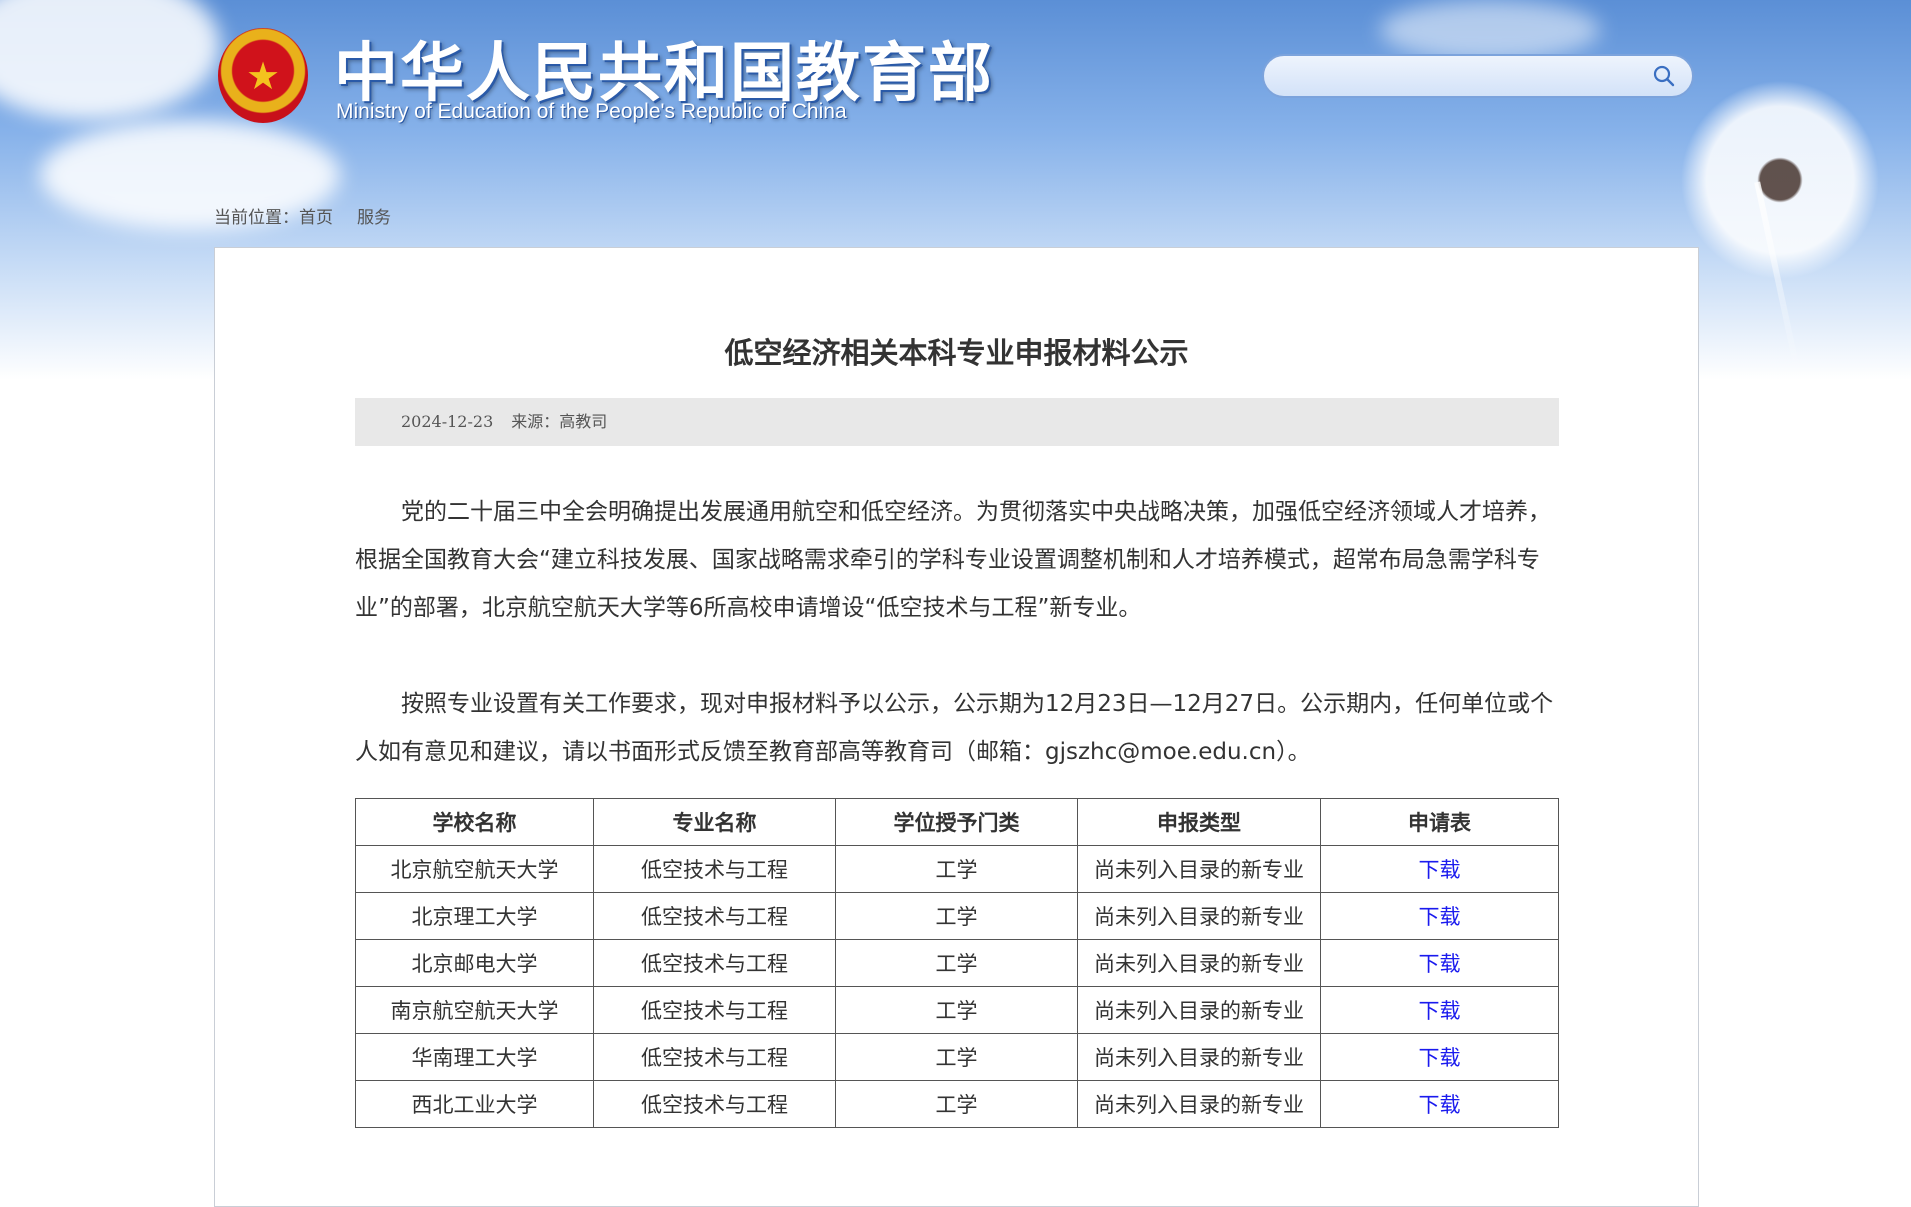 The image size is (1911, 1207). Describe the element at coordinates (474, 1057) in the screenshot. I see `cell-school: 华南理工大学` at that location.